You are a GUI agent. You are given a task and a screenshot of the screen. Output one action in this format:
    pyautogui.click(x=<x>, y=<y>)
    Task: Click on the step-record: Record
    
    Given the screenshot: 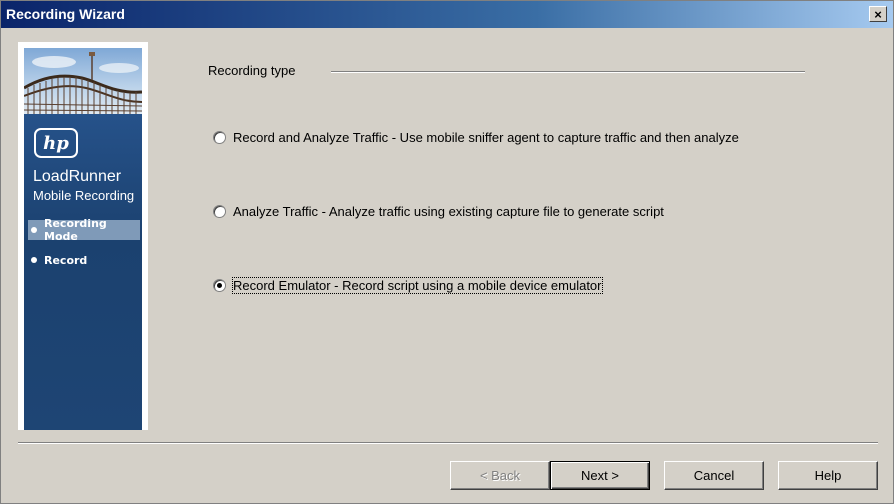 What is the action you would take?
    pyautogui.click(x=84, y=260)
    